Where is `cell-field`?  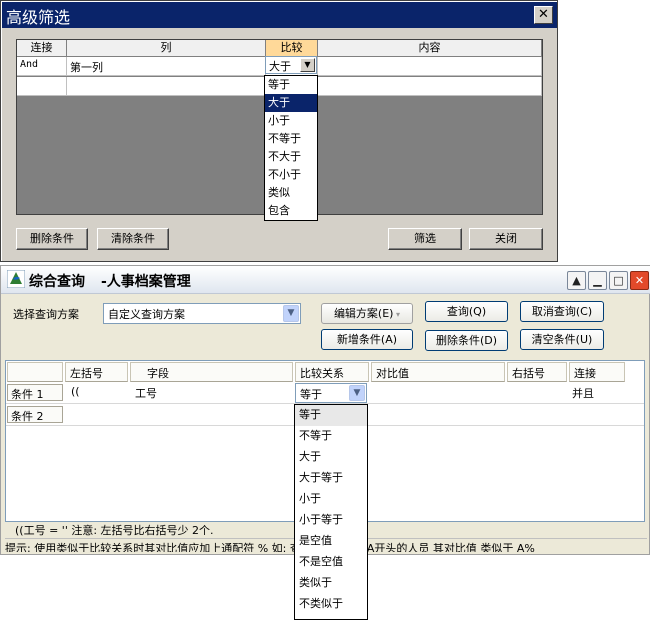
cell-field is located at coordinates (212, 414).